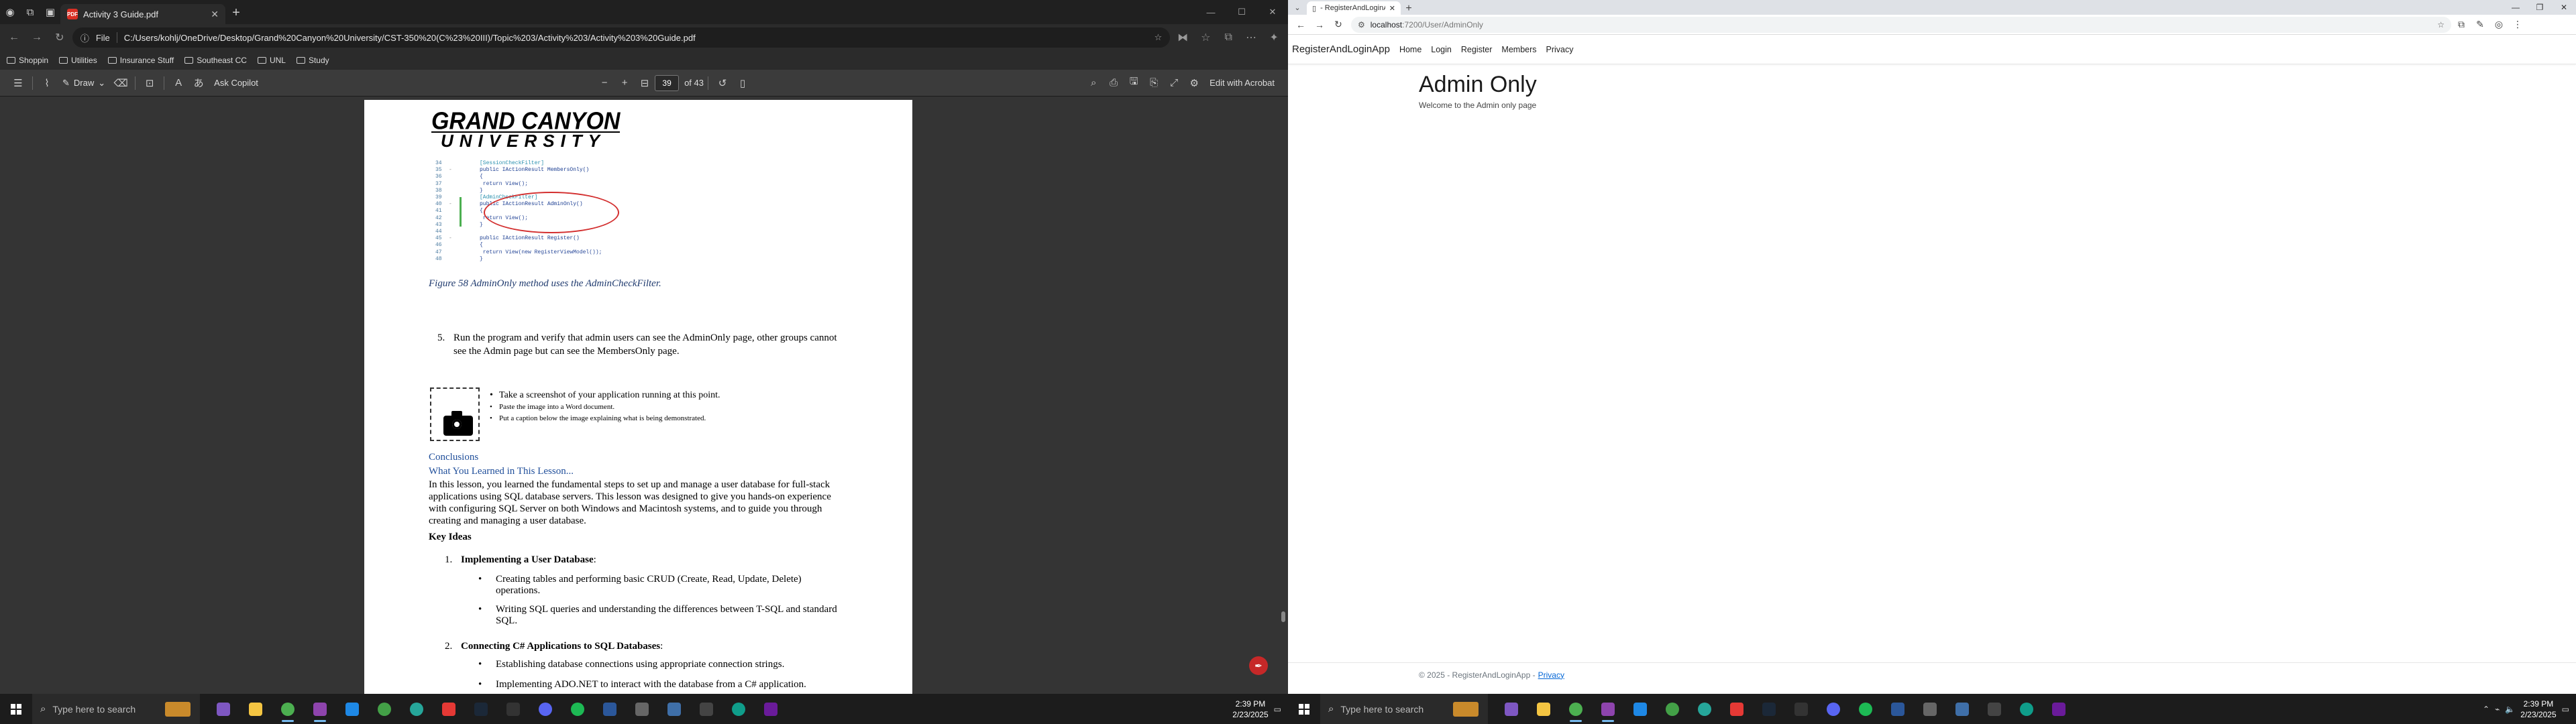 The image size is (2576, 724). I want to click on bookmark-star-icon: ☆, so click(2441, 24).